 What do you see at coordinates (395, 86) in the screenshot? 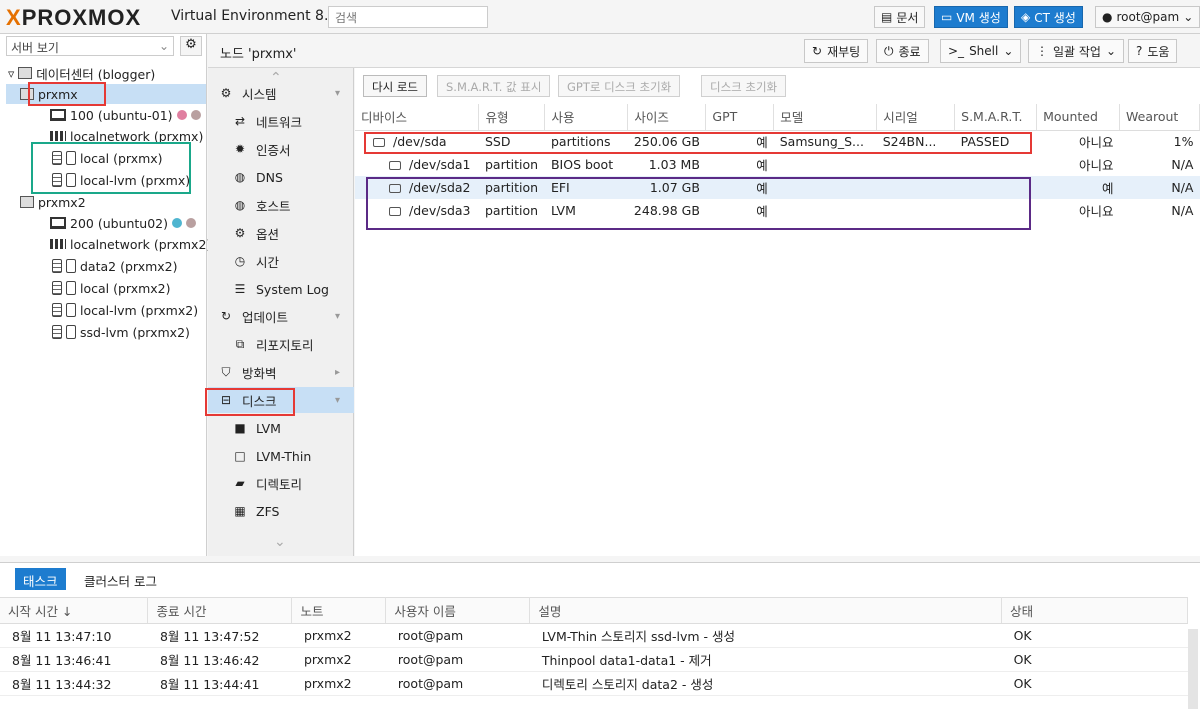
I see `reload-button: 다시 로드` at bounding box center [395, 86].